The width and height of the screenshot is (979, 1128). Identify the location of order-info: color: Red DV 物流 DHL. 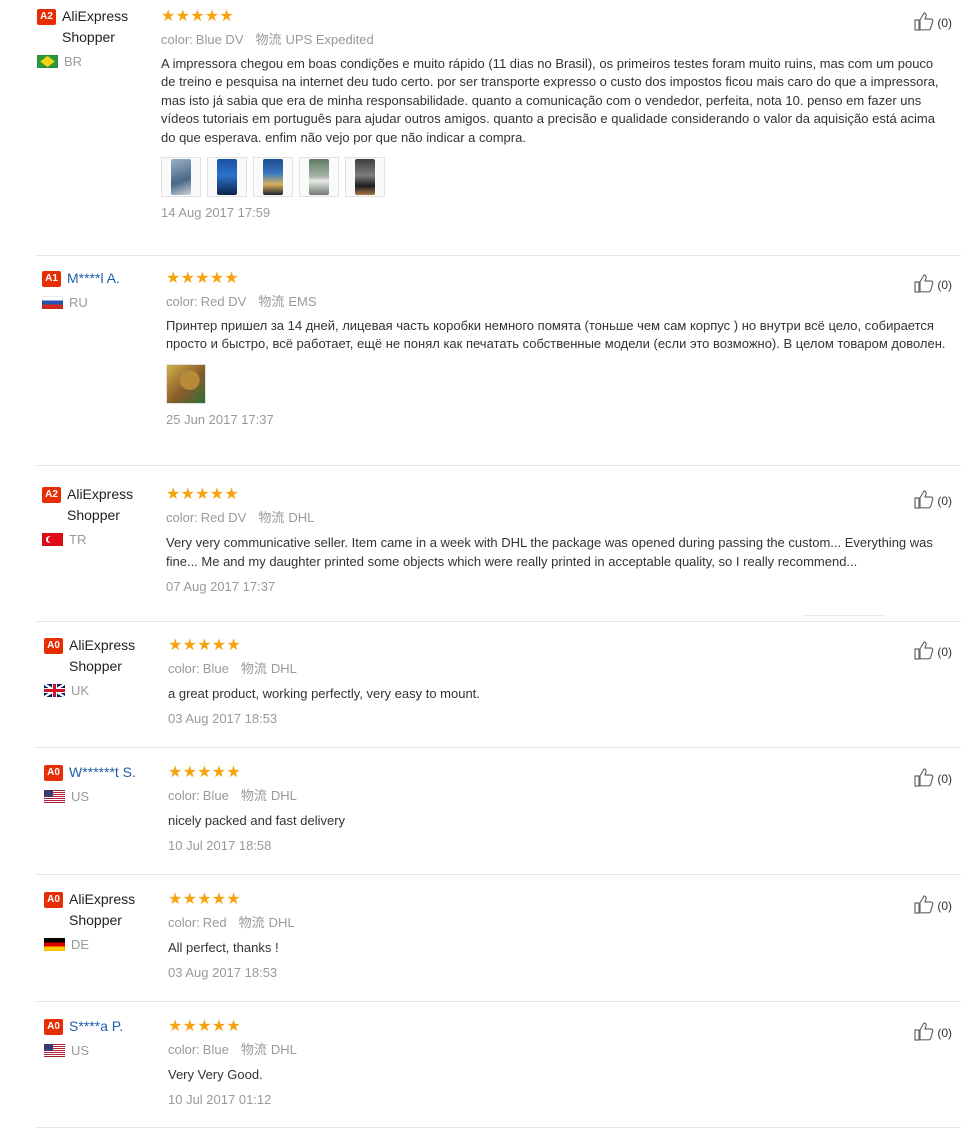
(556, 518).